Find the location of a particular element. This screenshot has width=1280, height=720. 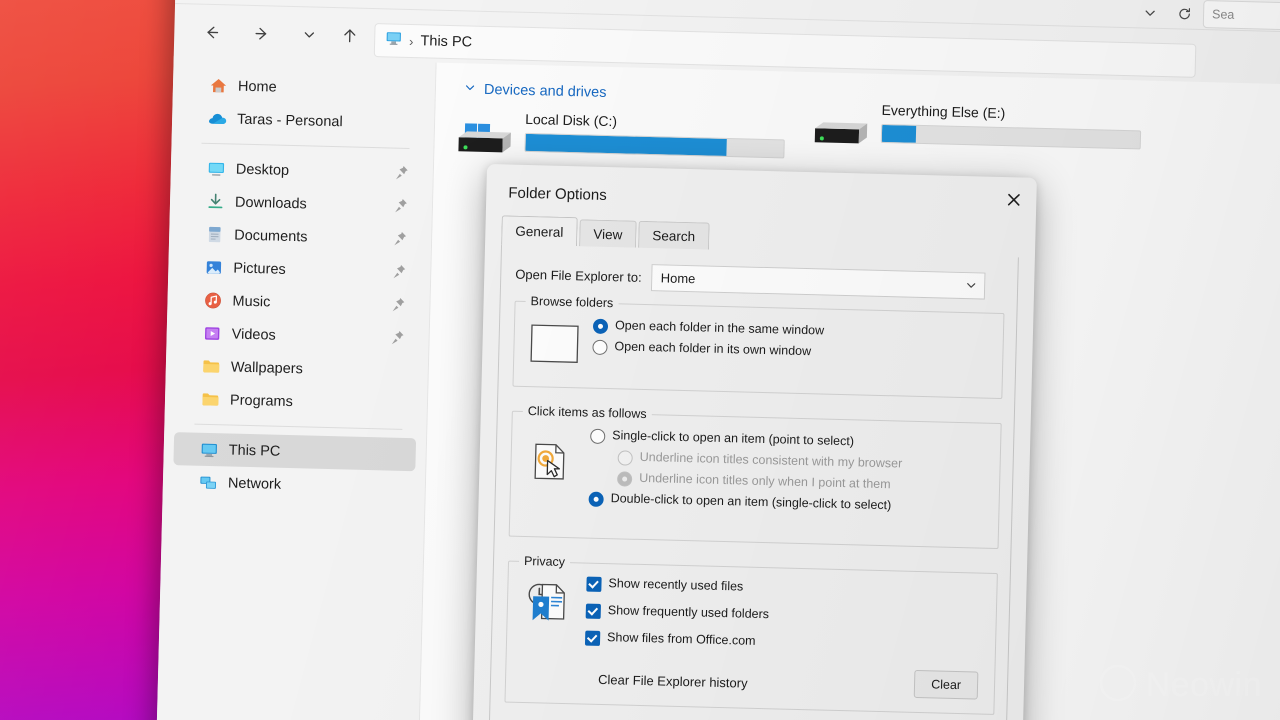

drive-name: Everything Else (E:) is located at coordinates (943, 111).